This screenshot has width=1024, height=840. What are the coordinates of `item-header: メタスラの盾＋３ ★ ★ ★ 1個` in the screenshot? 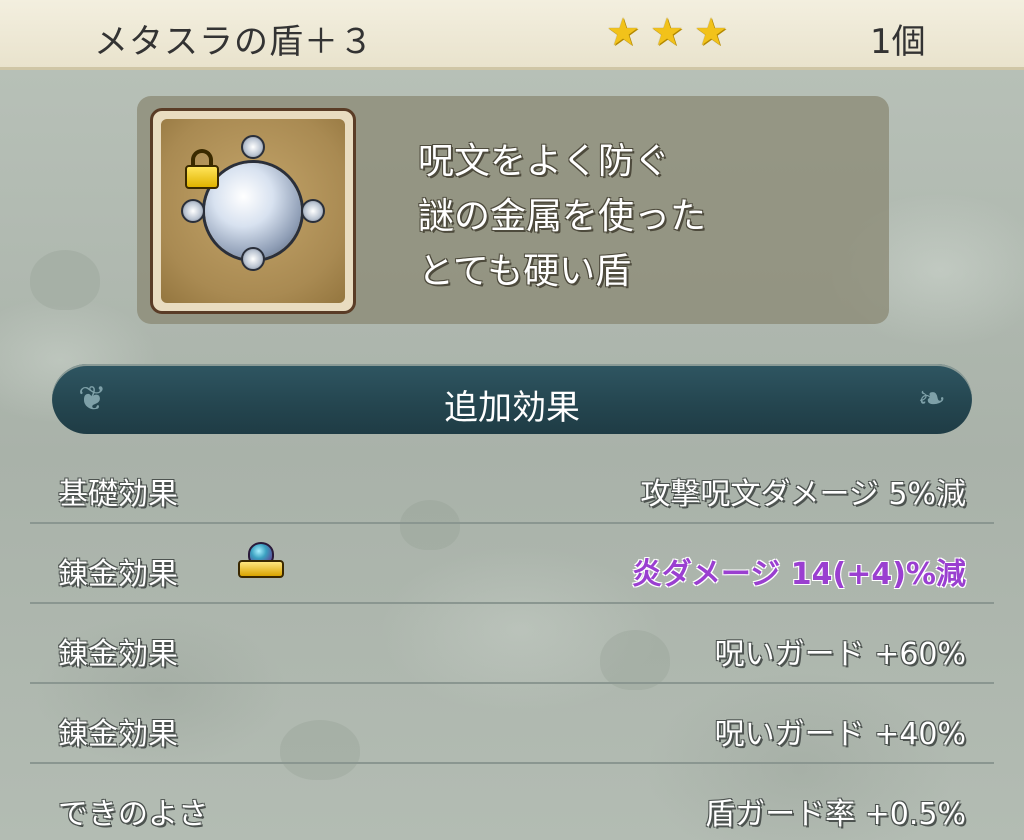 It's located at (512, 35).